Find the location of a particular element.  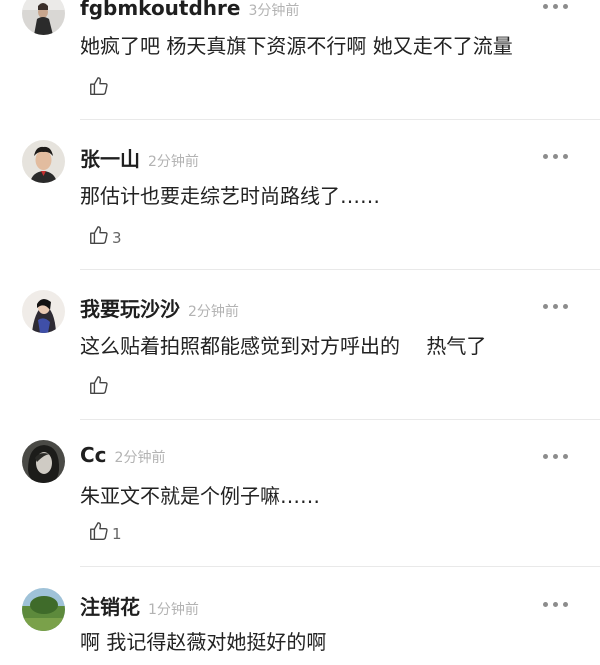

username: 张一山 2分钟前 is located at coordinates (139, 157).